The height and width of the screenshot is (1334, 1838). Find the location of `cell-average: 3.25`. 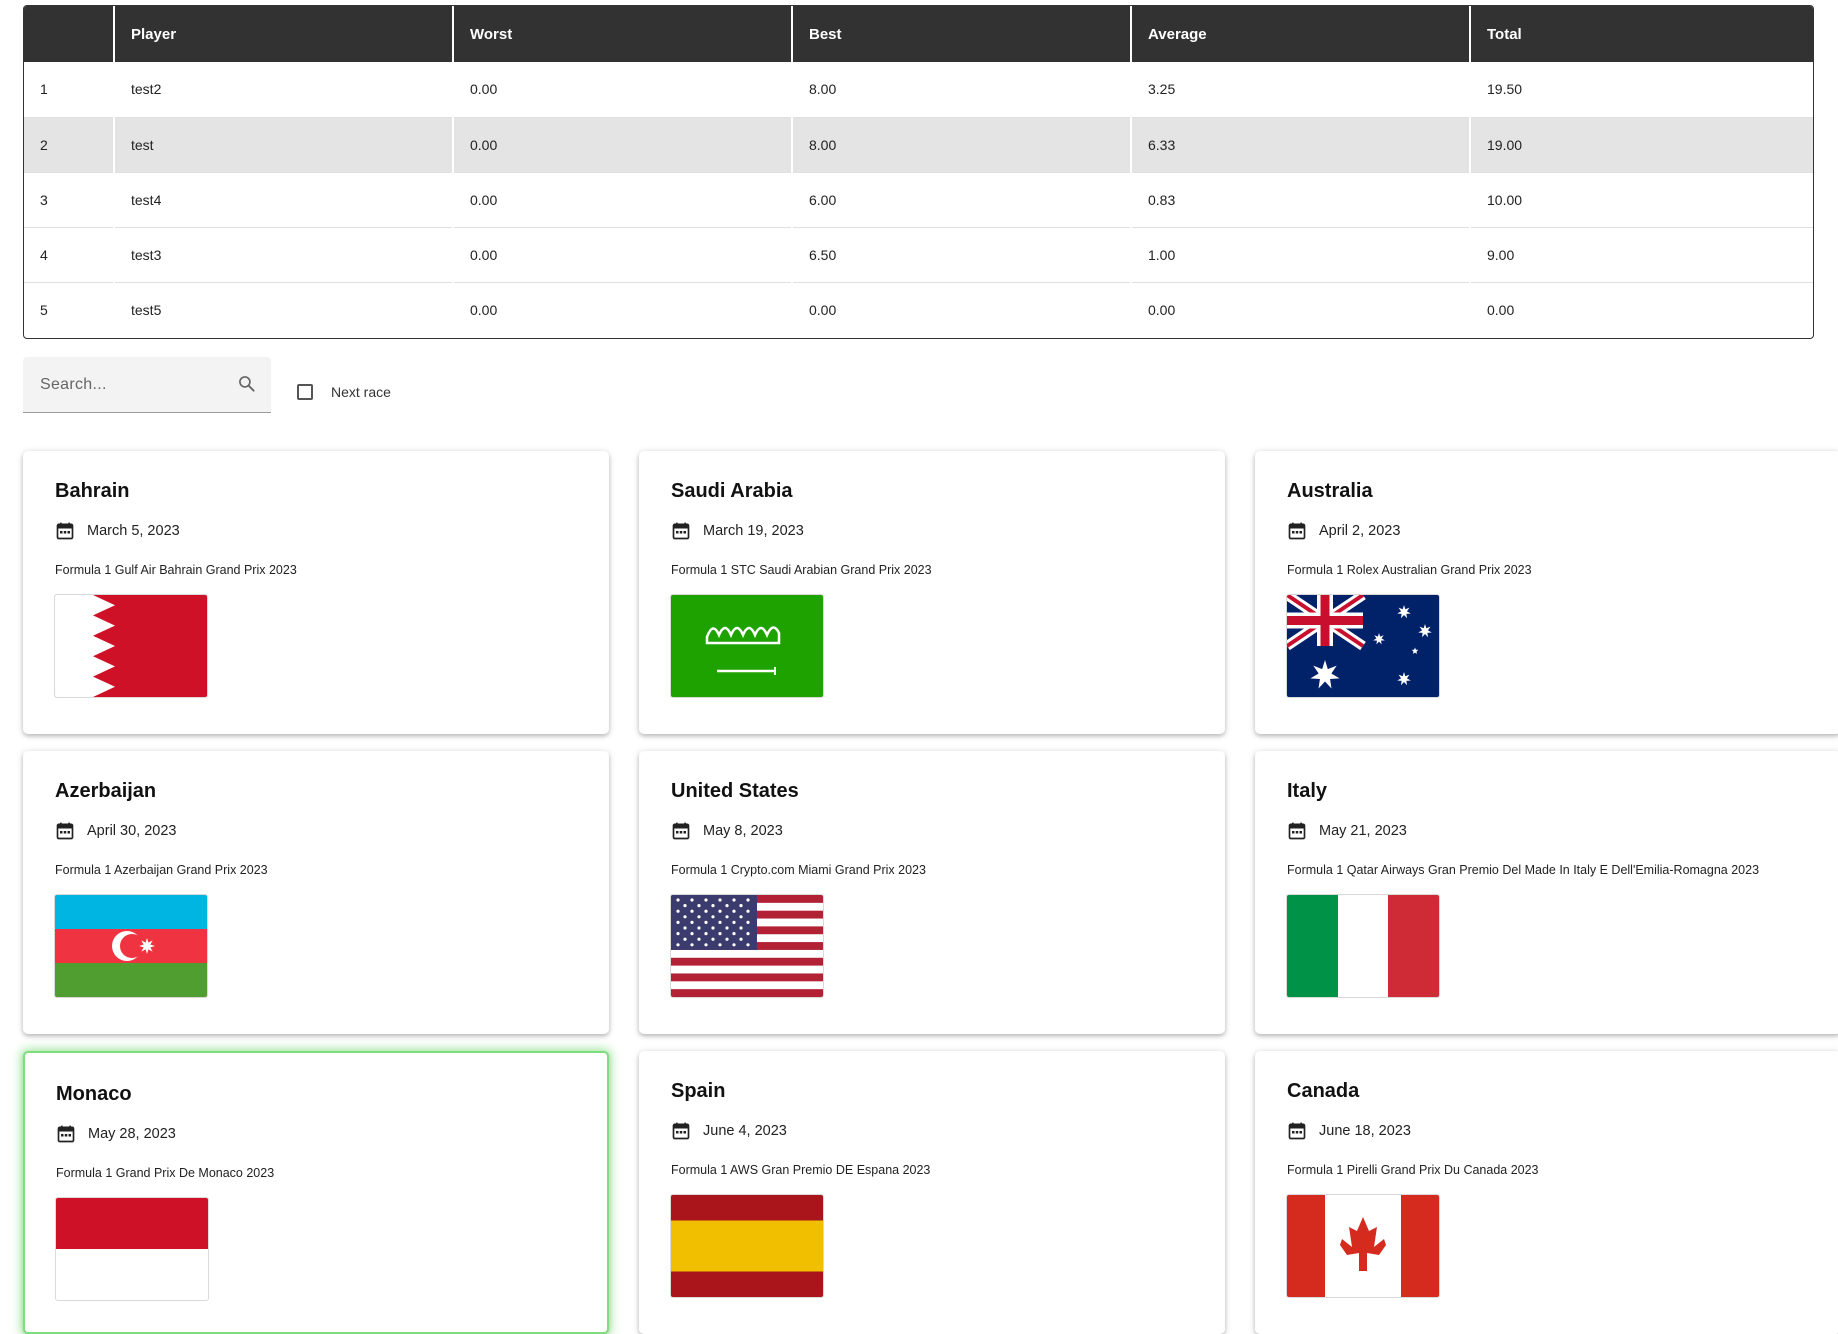

cell-average: 3.25 is located at coordinates (1301, 90).